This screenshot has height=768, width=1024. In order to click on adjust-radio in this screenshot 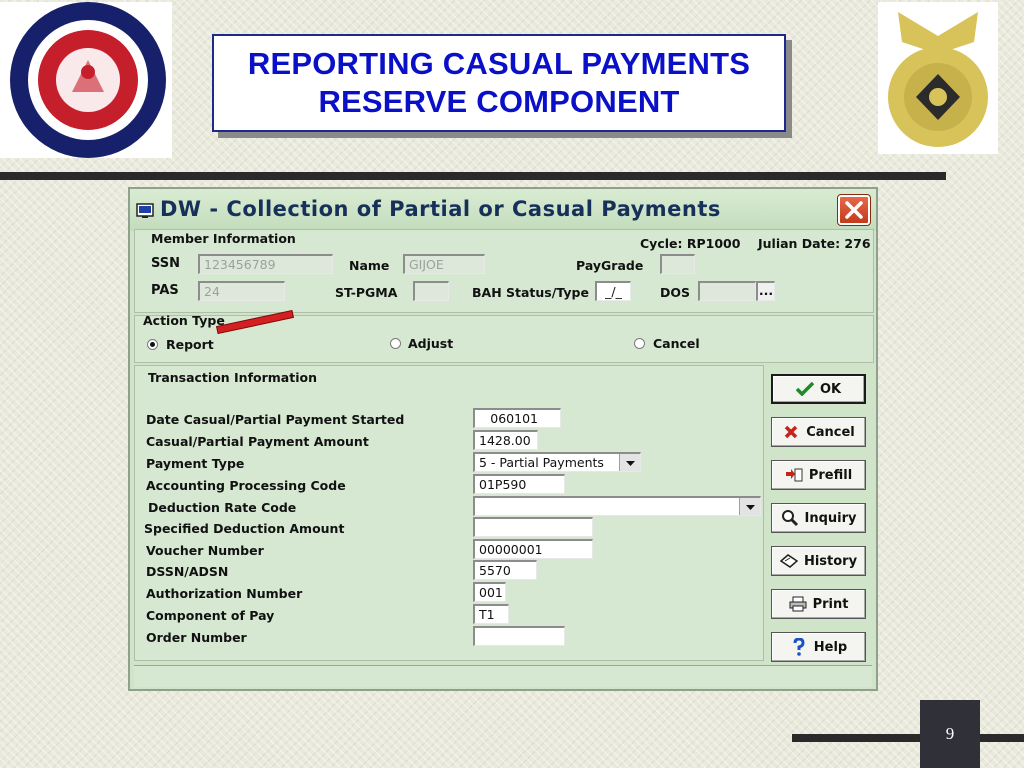, I will do `click(395, 343)`.